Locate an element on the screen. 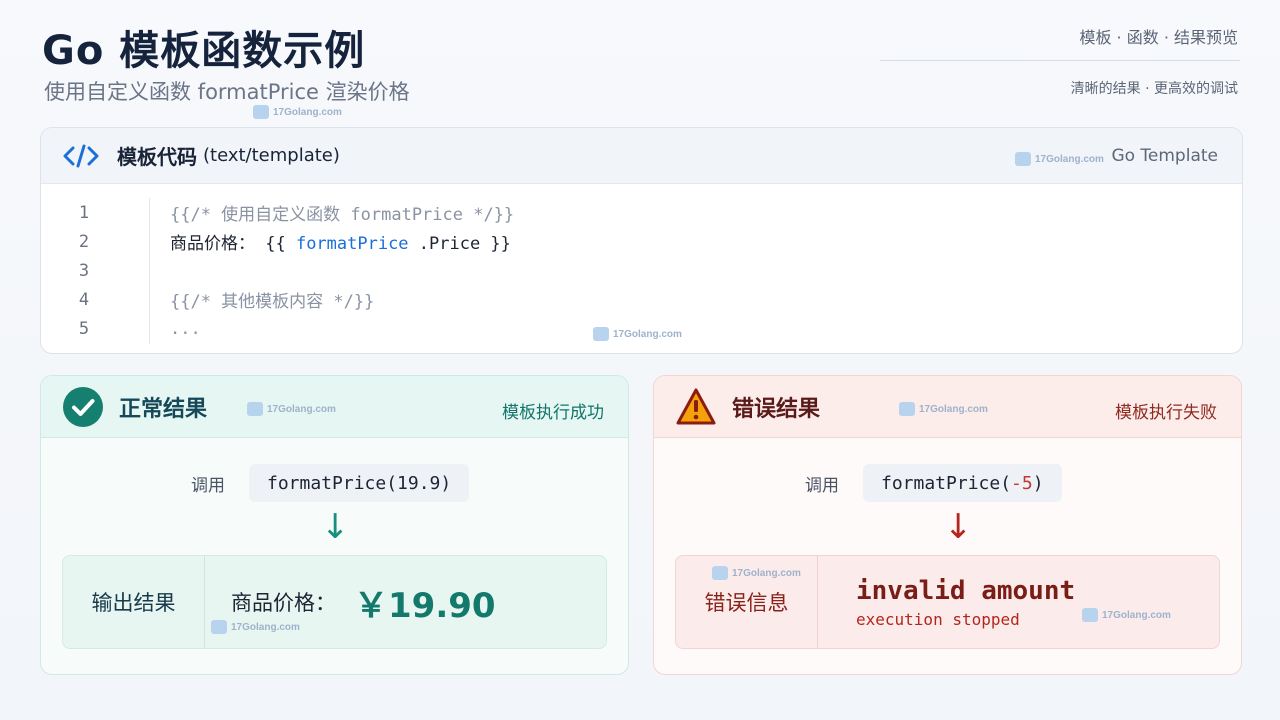 This screenshot has height=720, width=1280. code-text: {{/* 使用自定义函数 formatPrice */}} is located at coordinates (342, 212).